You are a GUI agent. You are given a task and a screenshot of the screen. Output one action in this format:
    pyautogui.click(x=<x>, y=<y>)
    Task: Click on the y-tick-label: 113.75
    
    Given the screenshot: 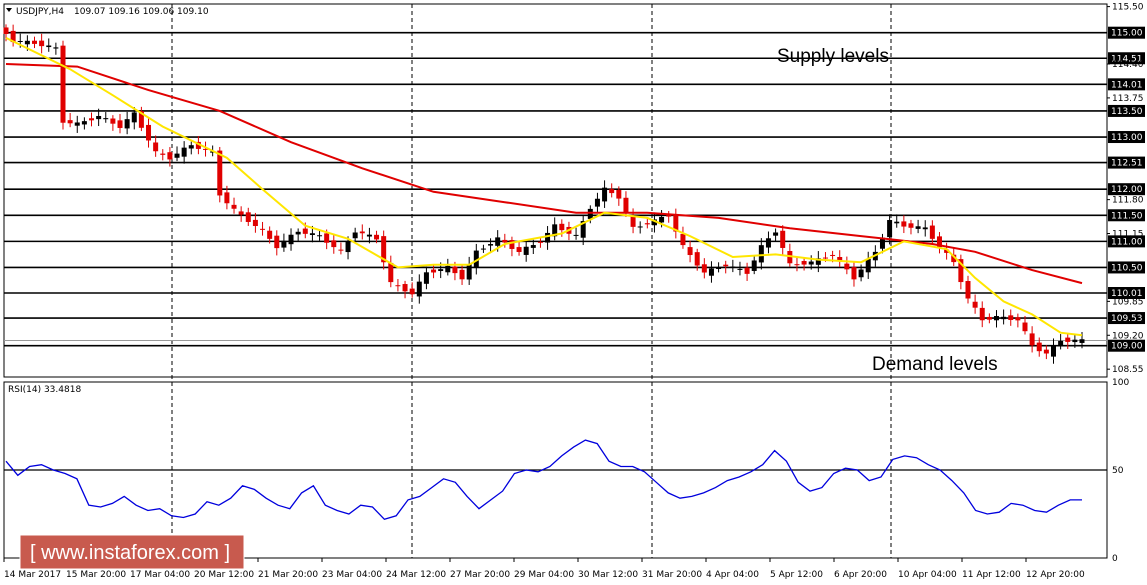 What is the action you would take?
    pyautogui.click(x=1128, y=99)
    